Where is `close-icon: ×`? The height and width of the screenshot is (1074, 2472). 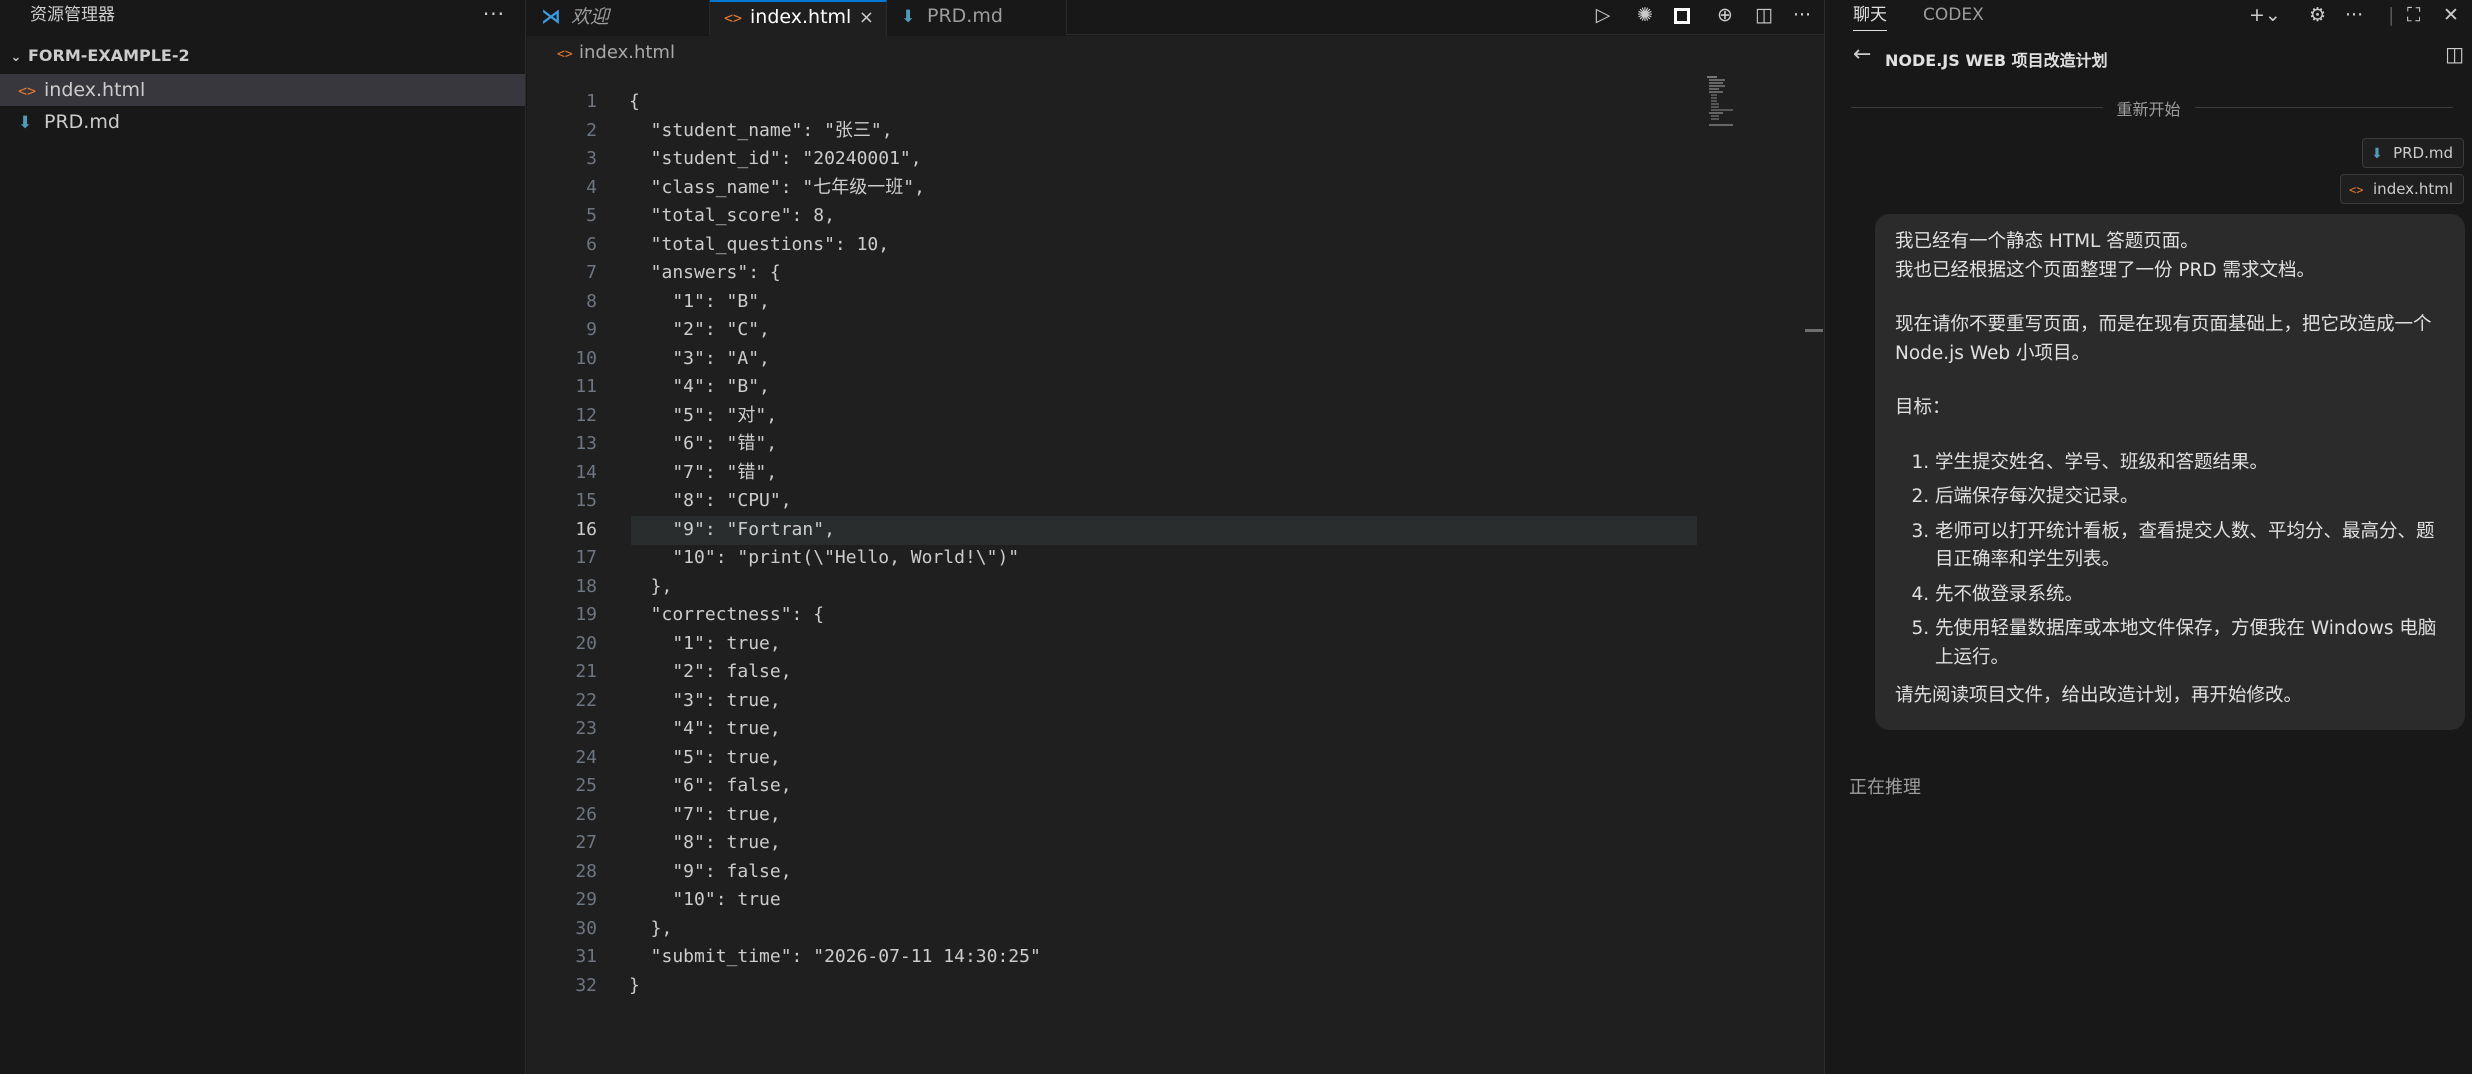 close-icon: × is located at coordinates (866, 17).